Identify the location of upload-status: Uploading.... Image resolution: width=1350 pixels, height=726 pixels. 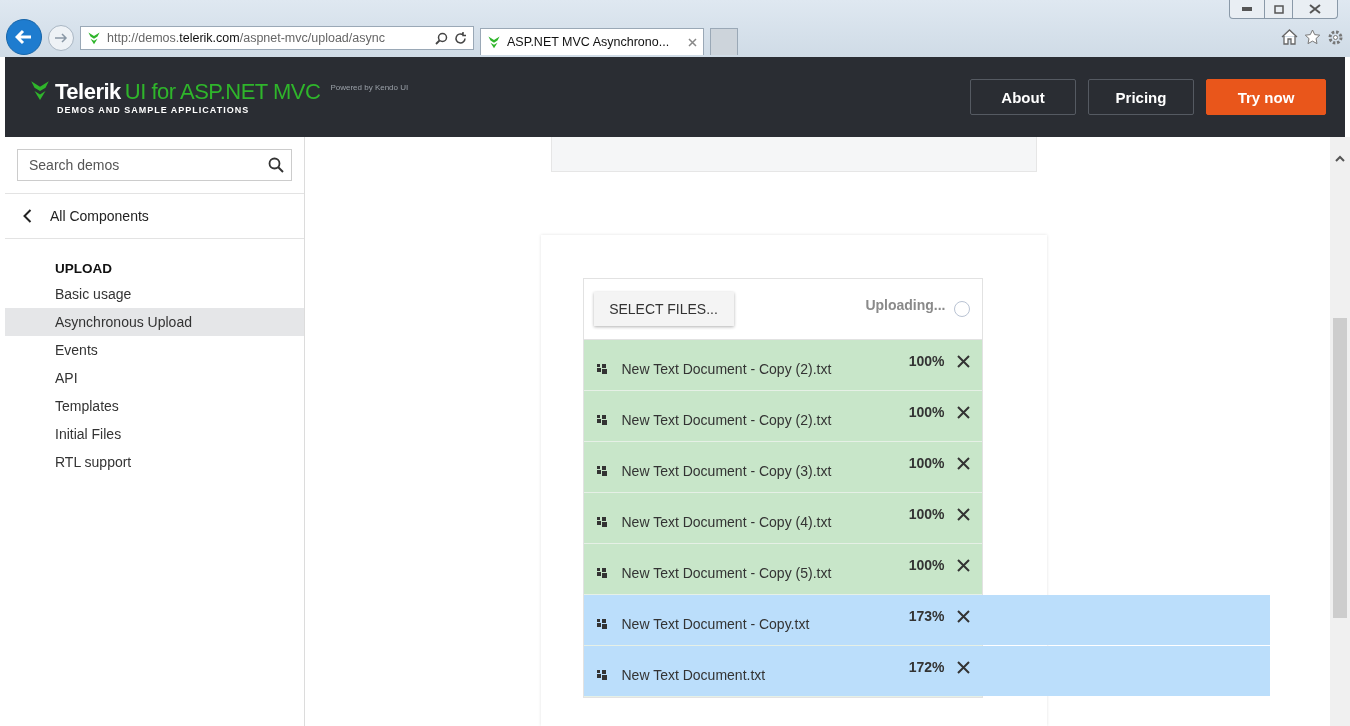
(905, 305).